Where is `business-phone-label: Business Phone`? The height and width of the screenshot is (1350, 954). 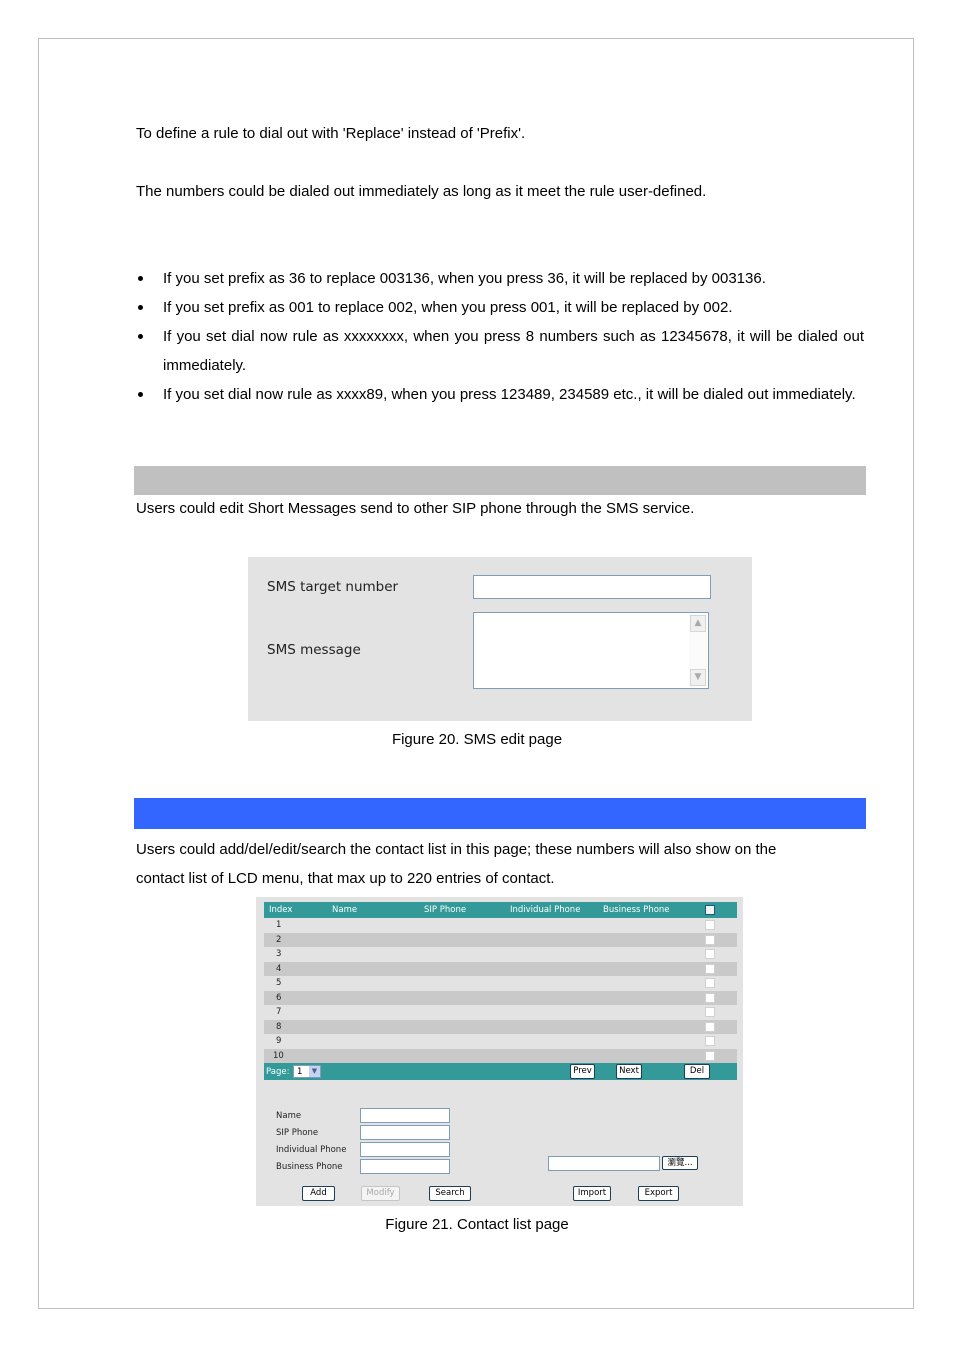 business-phone-label: Business Phone is located at coordinates (309, 1167).